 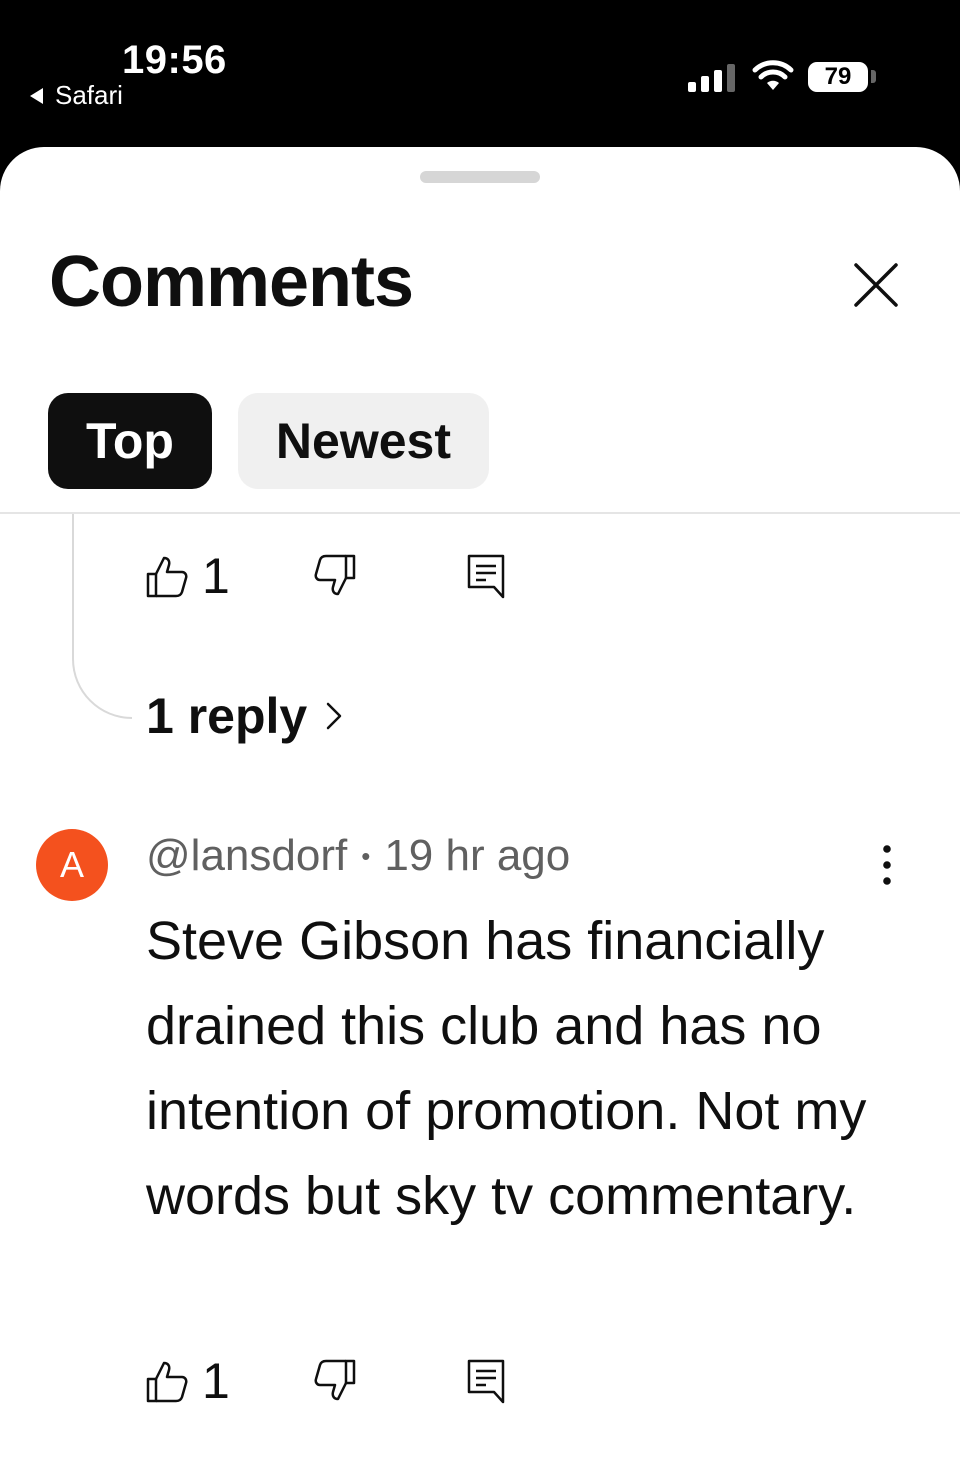 I want to click on view-replies-button: 1 reply, so click(x=244, y=716).